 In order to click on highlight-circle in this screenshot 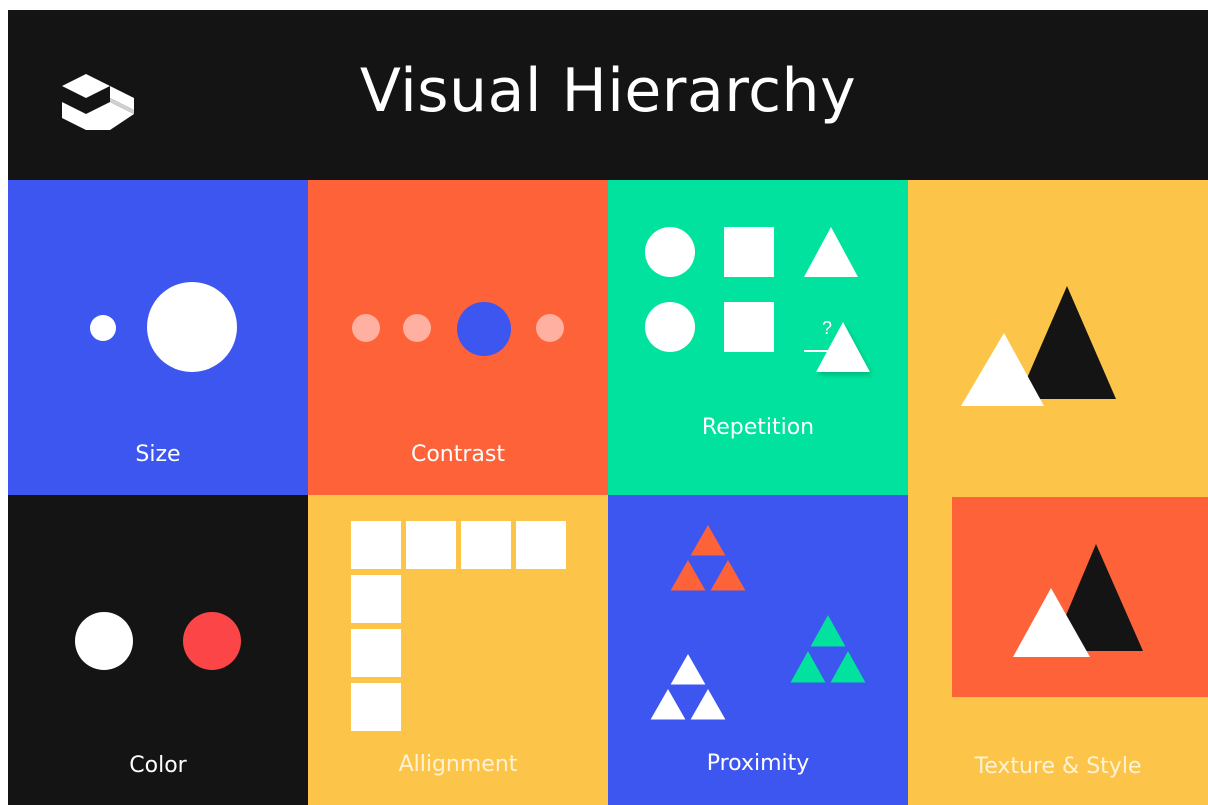, I will do `click(484, 329)`.